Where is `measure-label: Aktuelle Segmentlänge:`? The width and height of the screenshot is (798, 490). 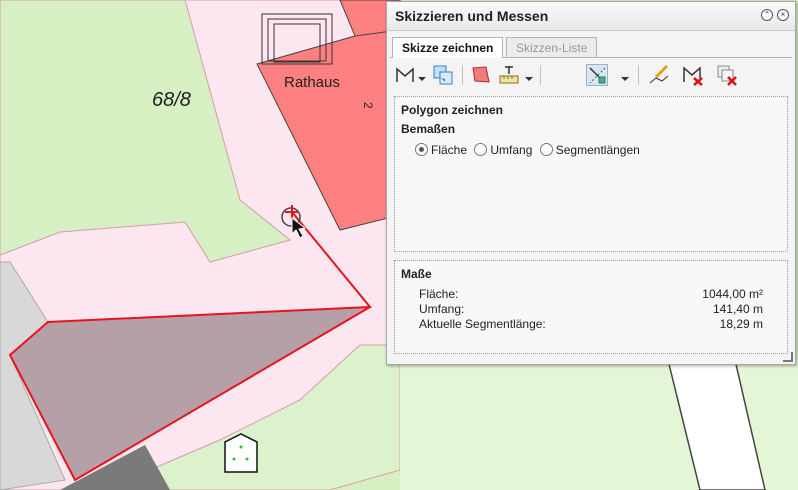
measure-label: Aktuelle Segmentlänge: is located at coordinates (482, 324).